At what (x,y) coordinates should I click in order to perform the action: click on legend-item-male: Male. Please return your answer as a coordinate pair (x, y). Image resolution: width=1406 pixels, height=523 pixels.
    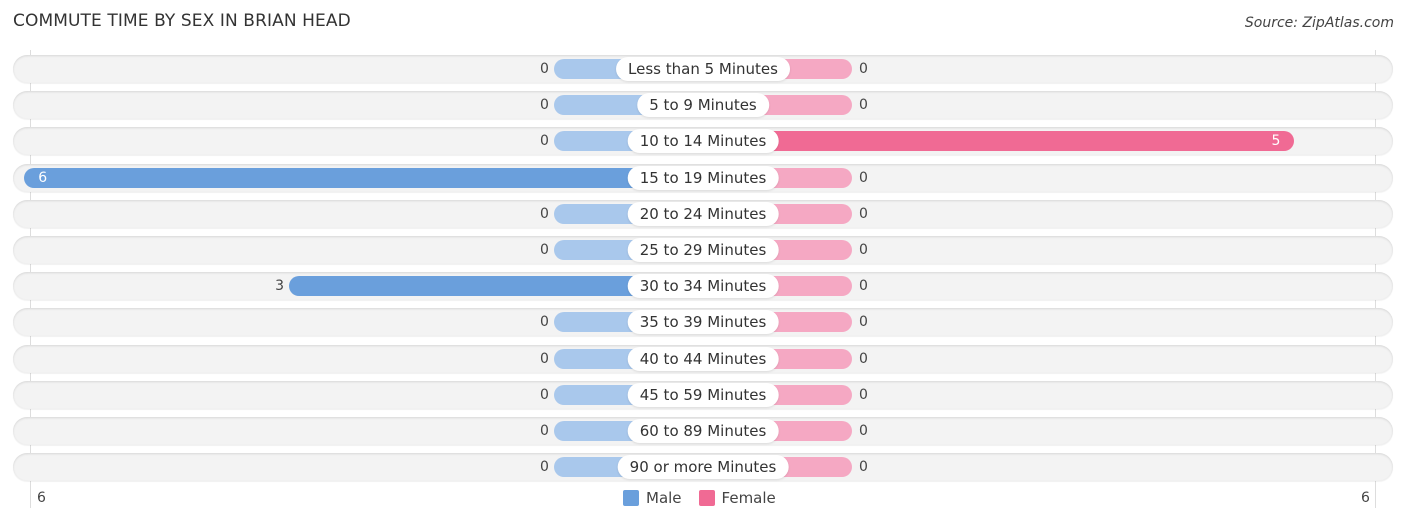
    Looking at the image, I should click on (652, 498).